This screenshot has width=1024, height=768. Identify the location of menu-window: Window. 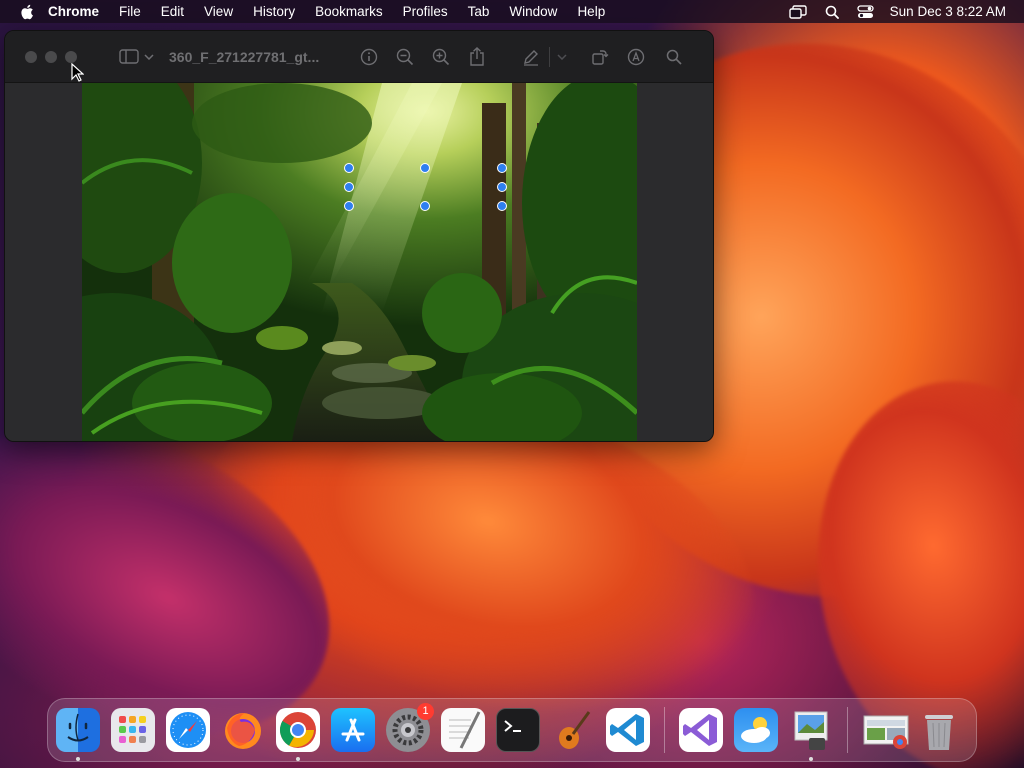
(533, 11).